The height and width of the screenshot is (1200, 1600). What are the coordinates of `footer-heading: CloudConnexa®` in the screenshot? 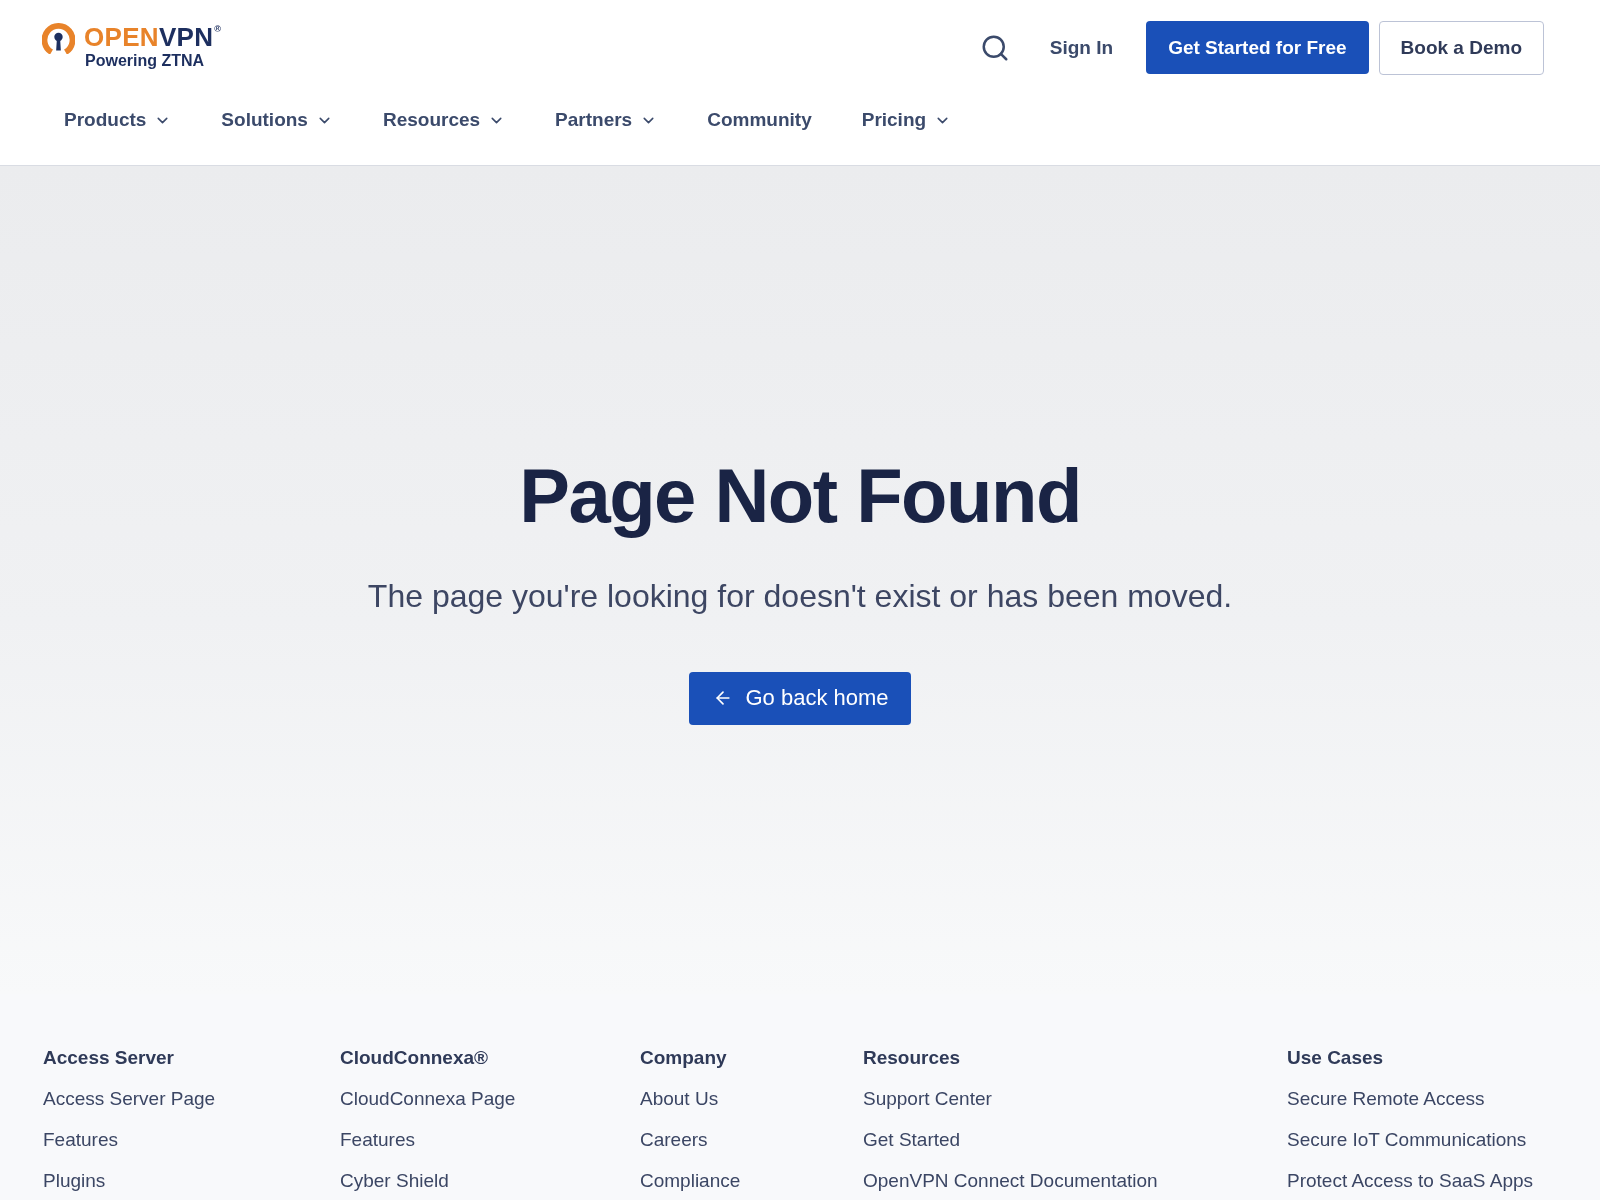 It's located at (415, 1058).